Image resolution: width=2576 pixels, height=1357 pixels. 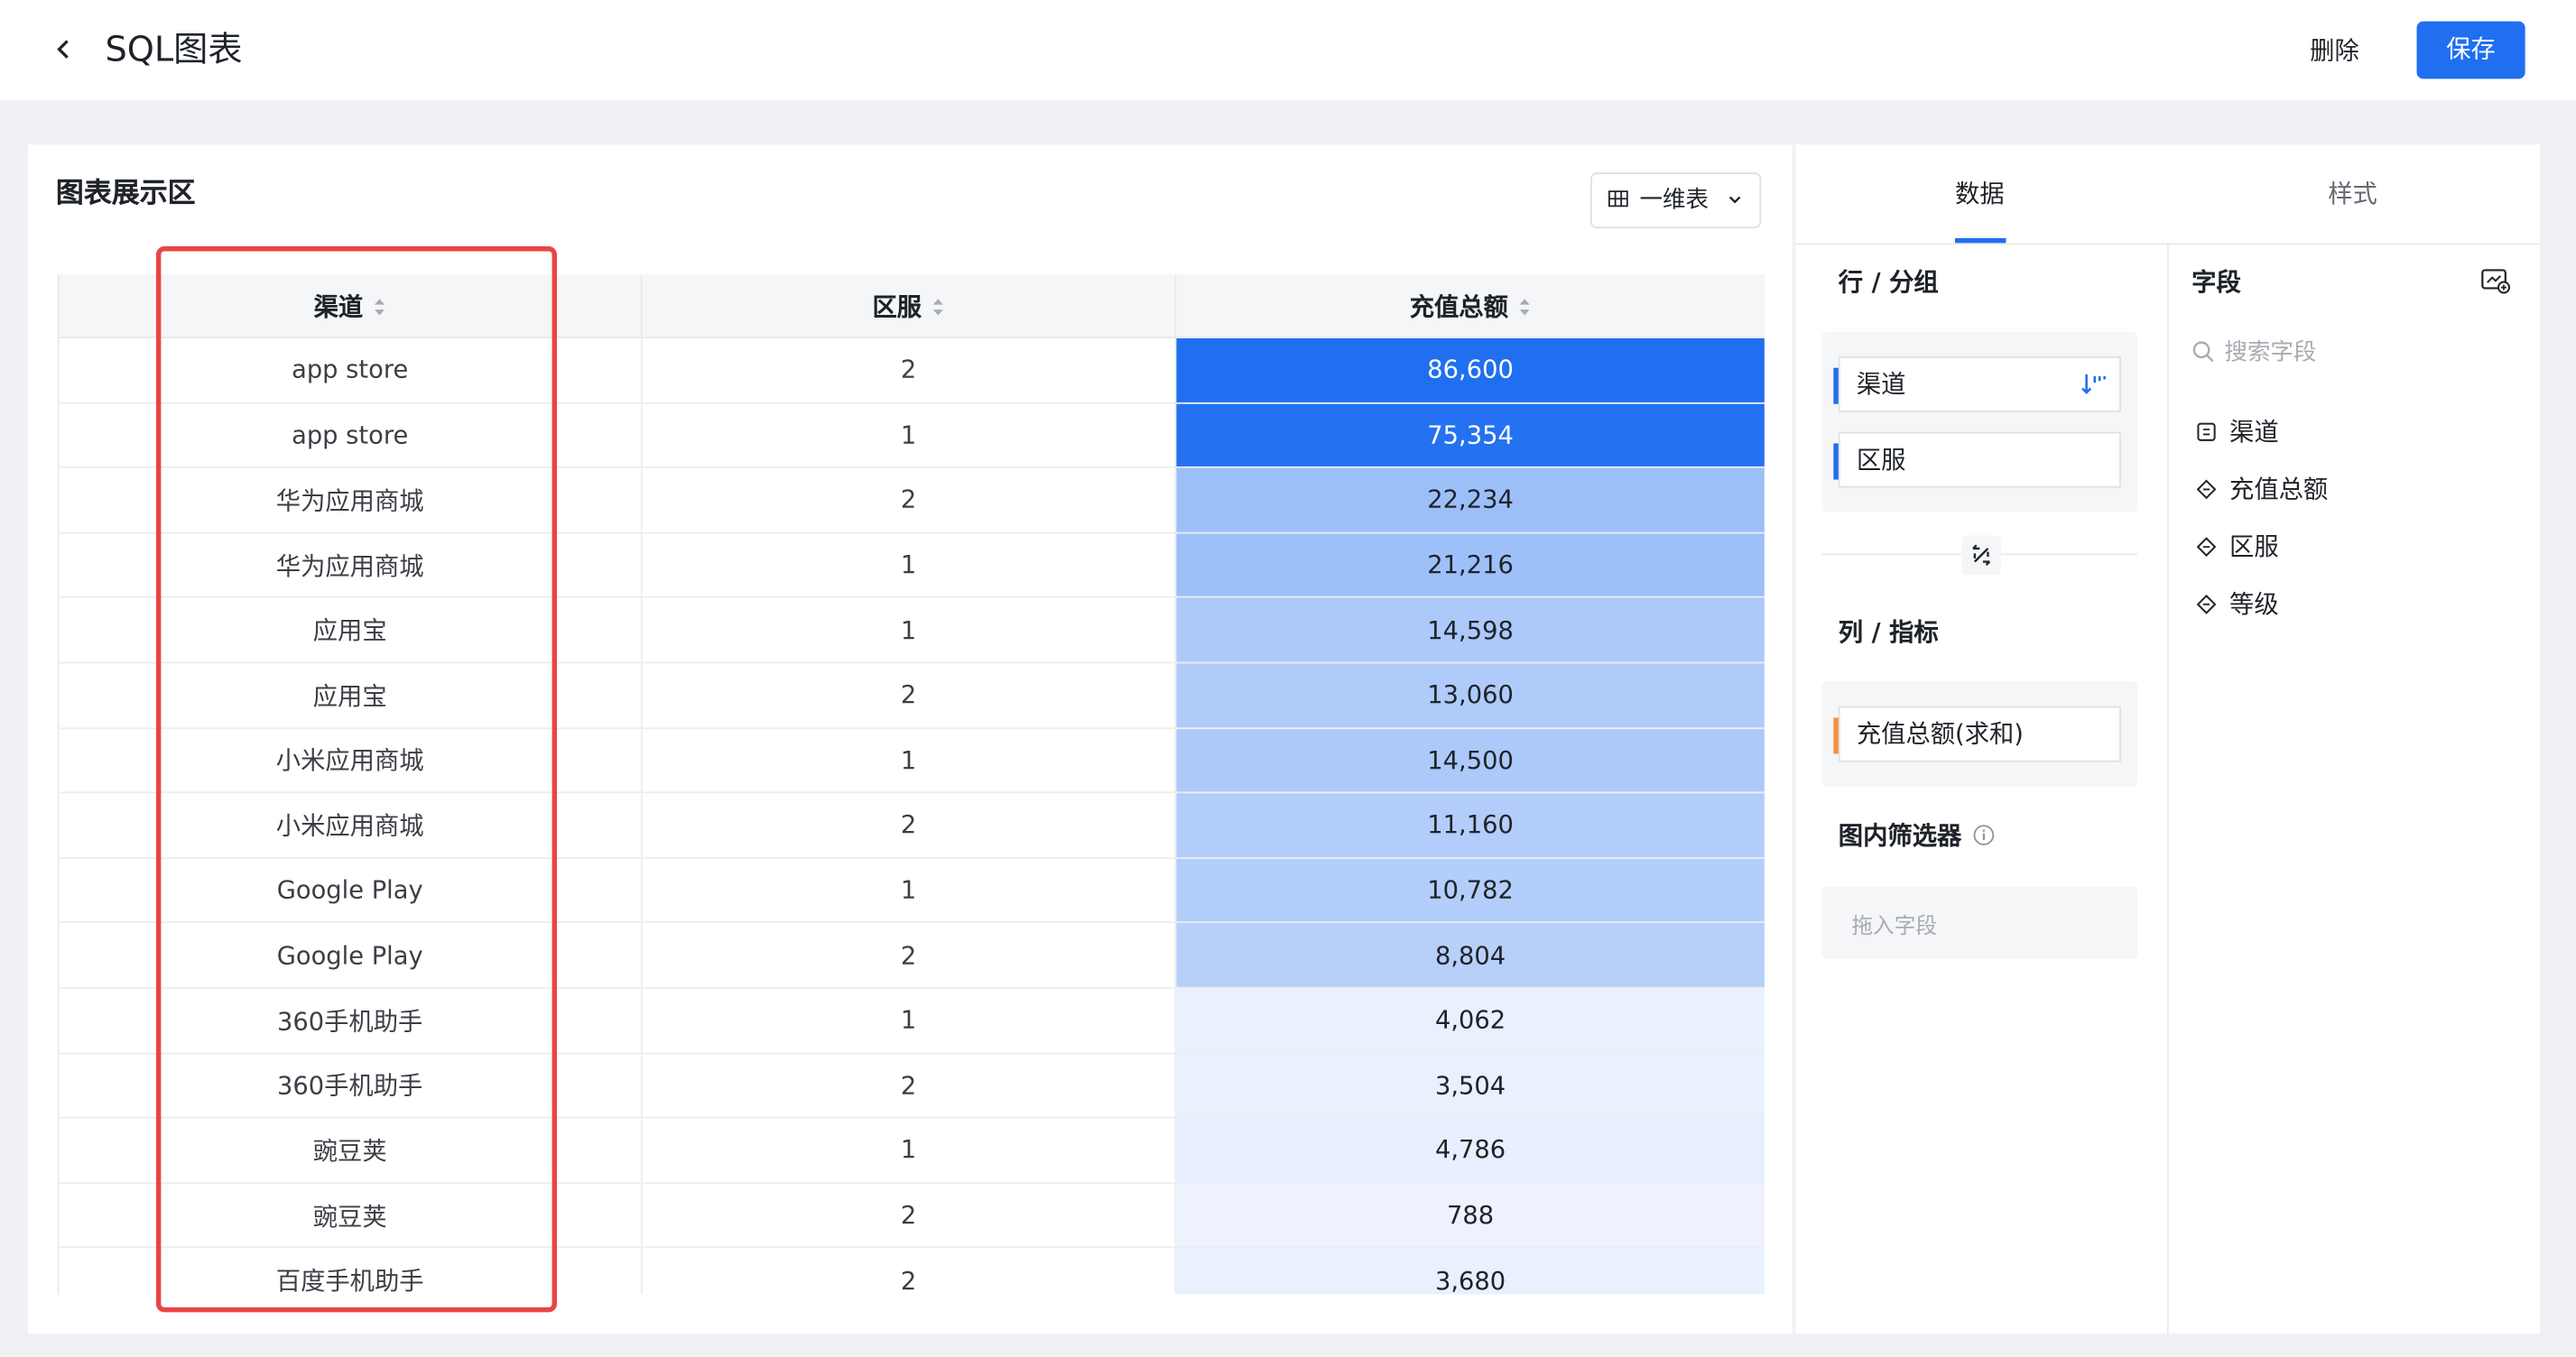 I want to click on column-header-server: 区服, so click(x=908, y=305).